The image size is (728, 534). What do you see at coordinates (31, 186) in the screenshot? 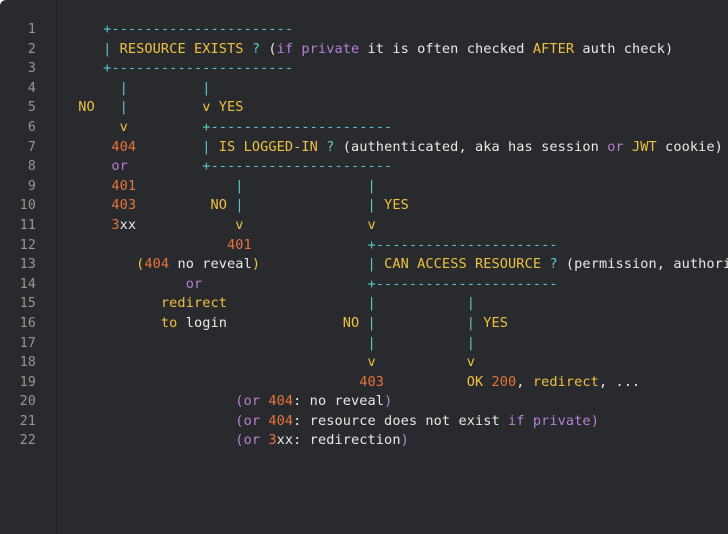
I see `line-number: 9` at bounding box center [31, 186].